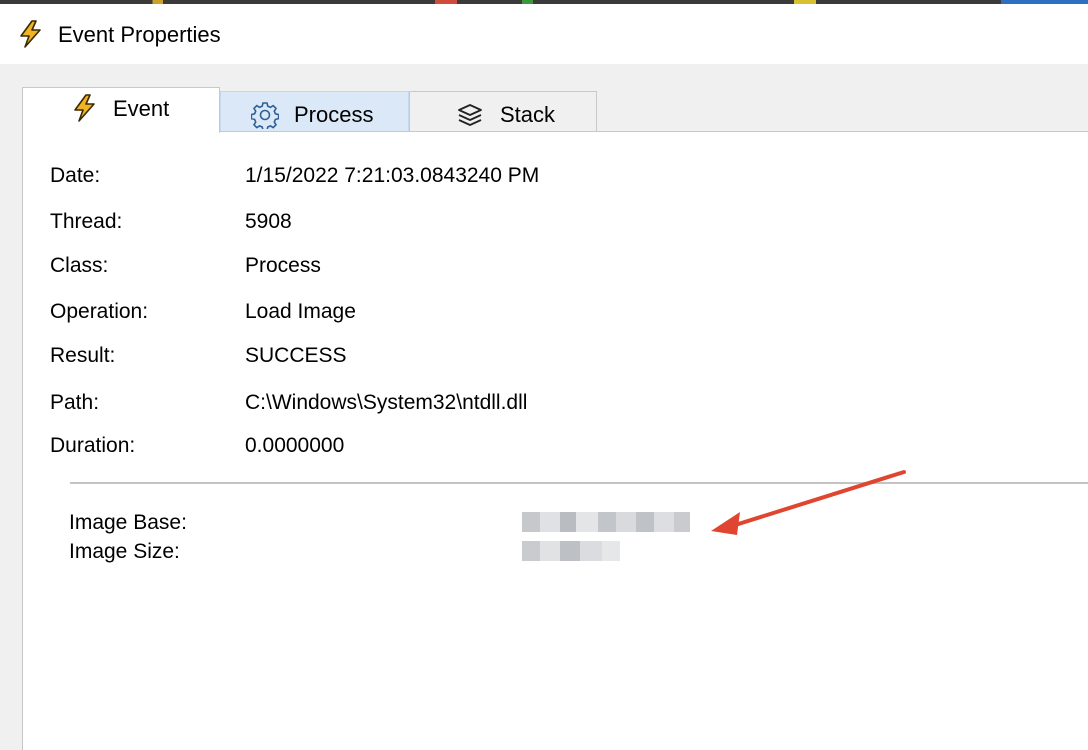 This screenshot has height=750, width=1088. What do you see at coordinates (543, 312) in the screenshot?
I see `field-row-operation: Operation: Load Image` at bounding box center [543, 312].